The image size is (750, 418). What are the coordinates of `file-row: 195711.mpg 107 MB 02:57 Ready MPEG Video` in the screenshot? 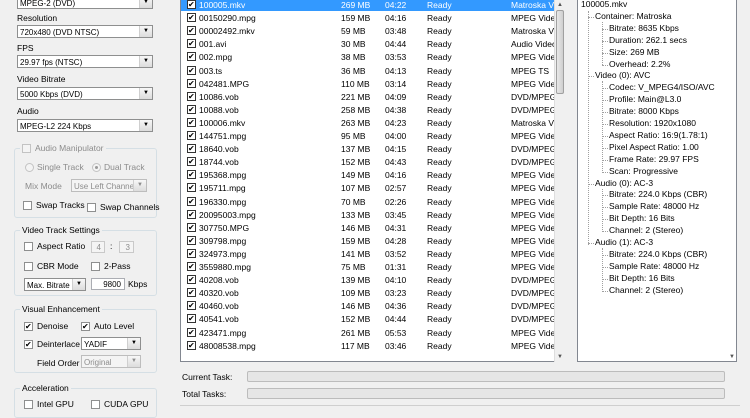 It's located at (370, 188).